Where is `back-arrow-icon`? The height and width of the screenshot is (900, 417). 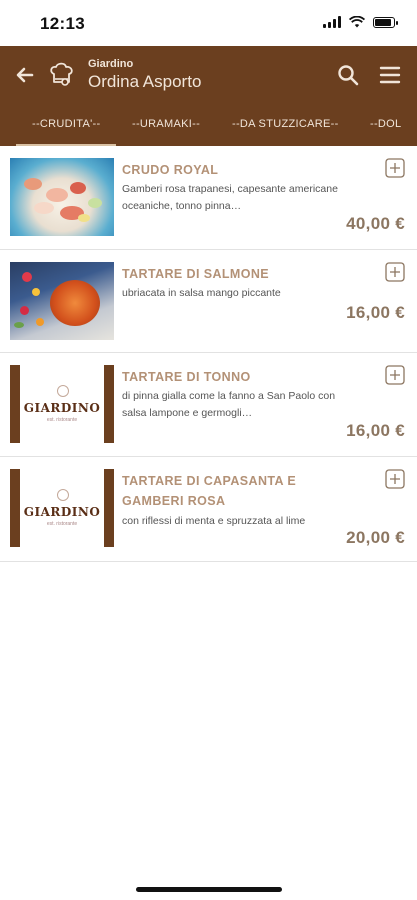 back-arrow-icon is located at coordinates (25, 75).